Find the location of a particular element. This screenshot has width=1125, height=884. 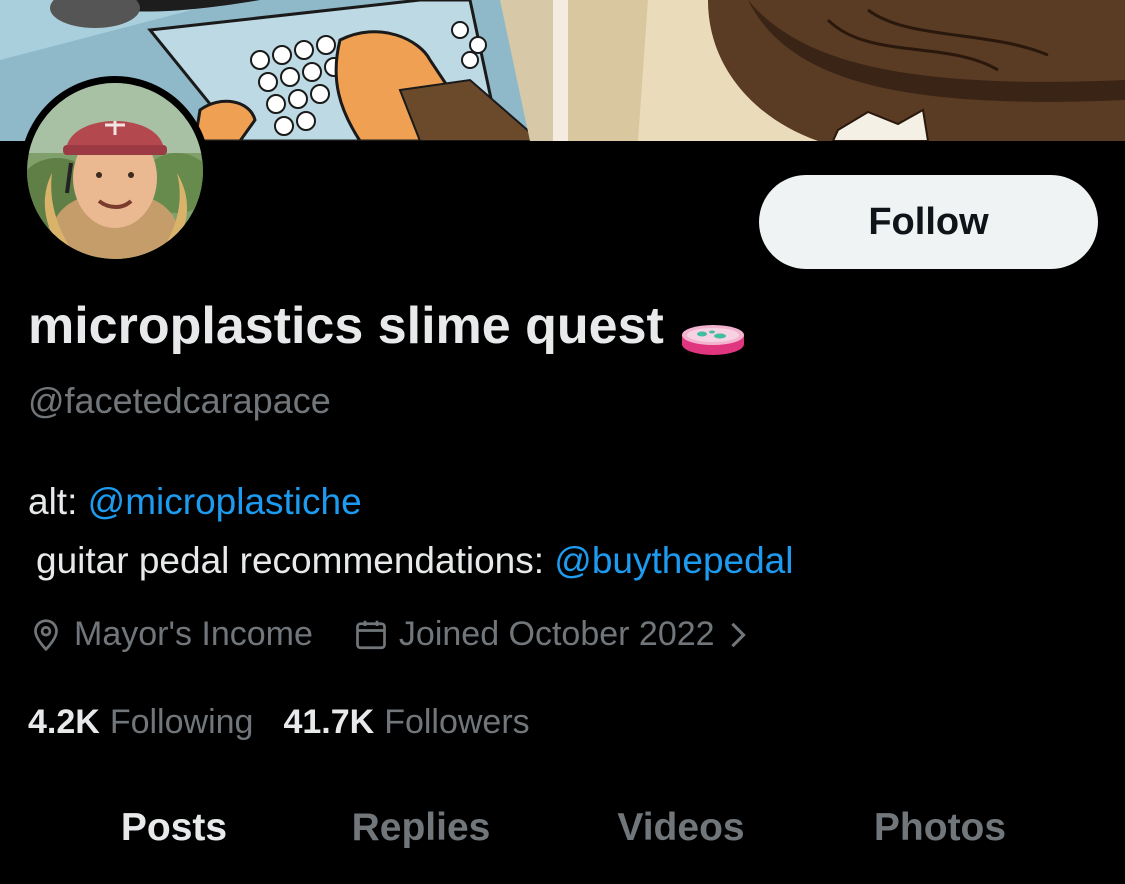

banner-panel-hair is located at coordinates (846, 70).